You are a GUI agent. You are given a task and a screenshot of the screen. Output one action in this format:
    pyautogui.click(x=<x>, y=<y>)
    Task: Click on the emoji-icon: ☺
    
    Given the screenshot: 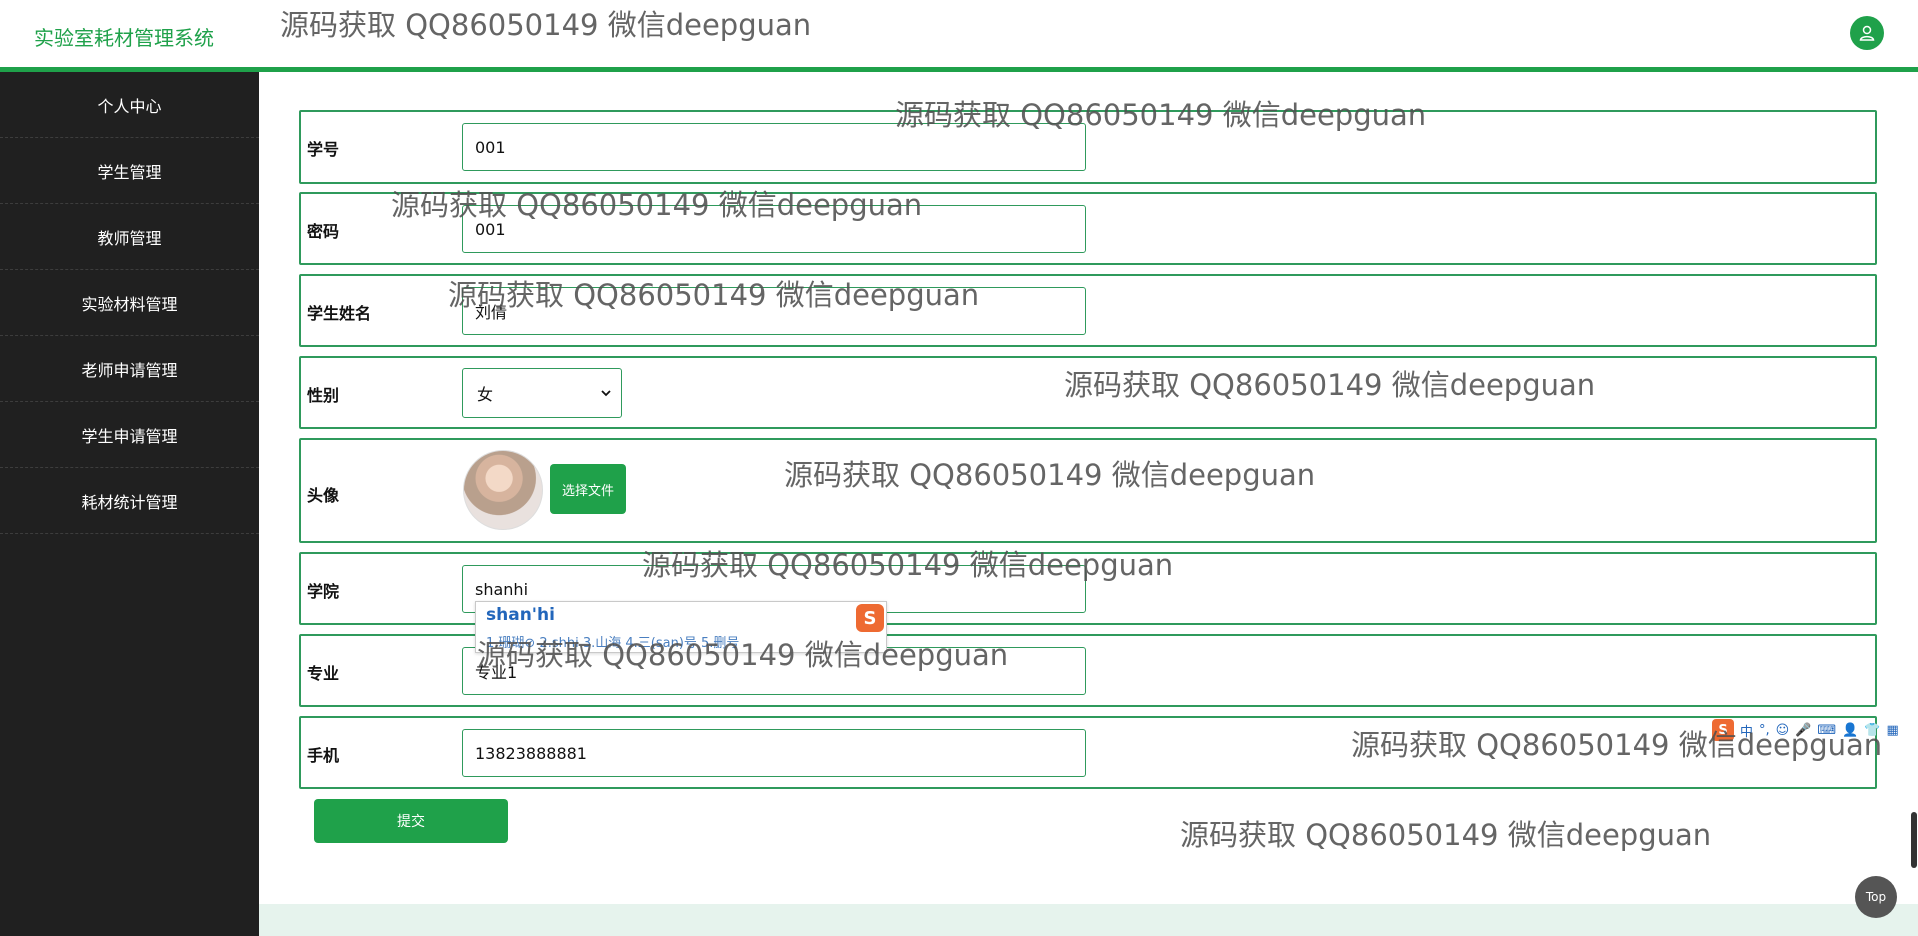 What is the action you would take?
    pyautogui.click(x=1783, y=730)
    